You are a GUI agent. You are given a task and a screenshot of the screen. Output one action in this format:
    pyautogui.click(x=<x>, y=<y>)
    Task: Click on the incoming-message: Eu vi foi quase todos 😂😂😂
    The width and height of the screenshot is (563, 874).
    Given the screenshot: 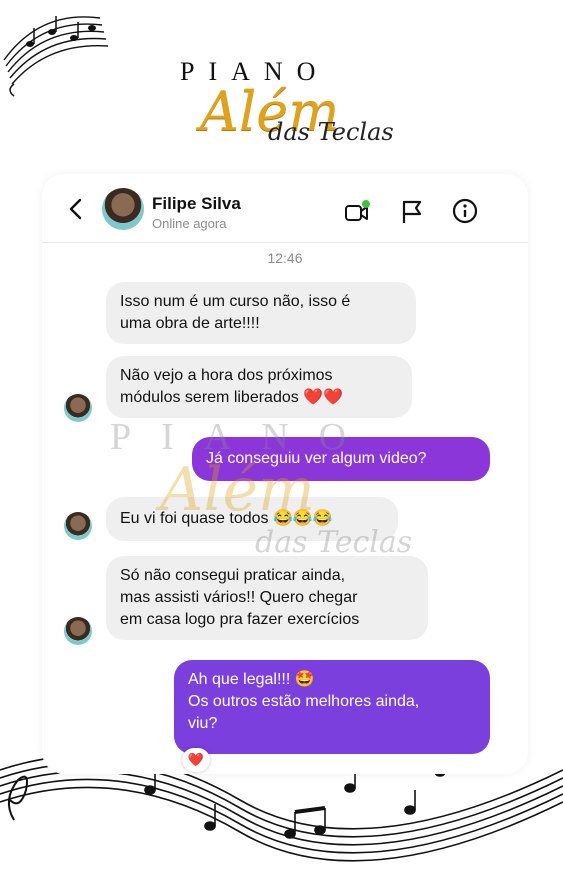 What is the action you would take?
    pyautogui.click(x=252, y=519)
    